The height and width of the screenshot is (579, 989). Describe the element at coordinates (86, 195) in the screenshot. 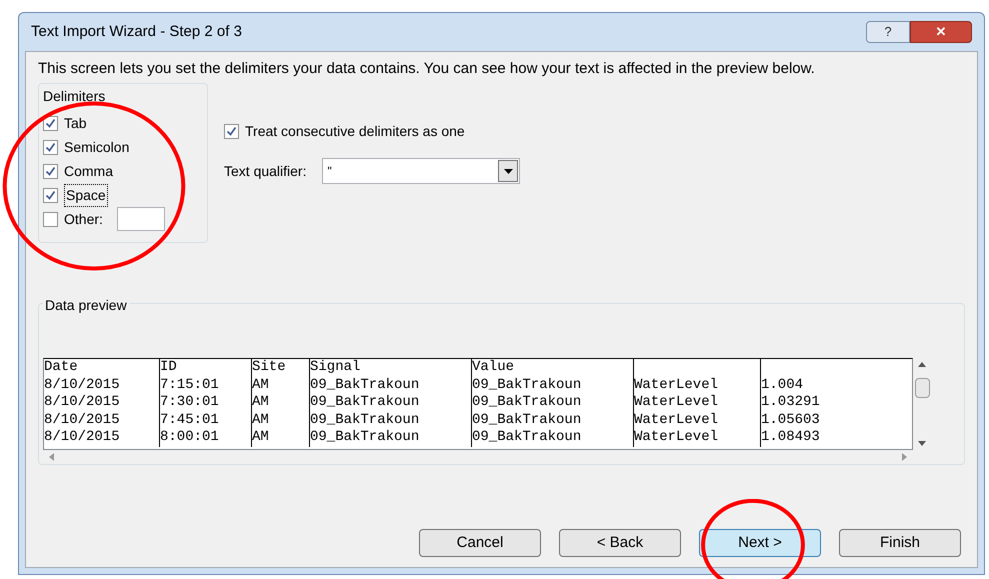

I see `checkbox-label: Space` at that location.